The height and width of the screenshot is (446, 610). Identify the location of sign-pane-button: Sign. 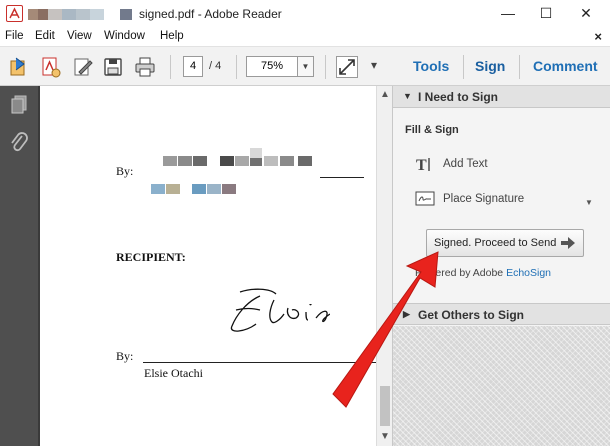
(490, 66).